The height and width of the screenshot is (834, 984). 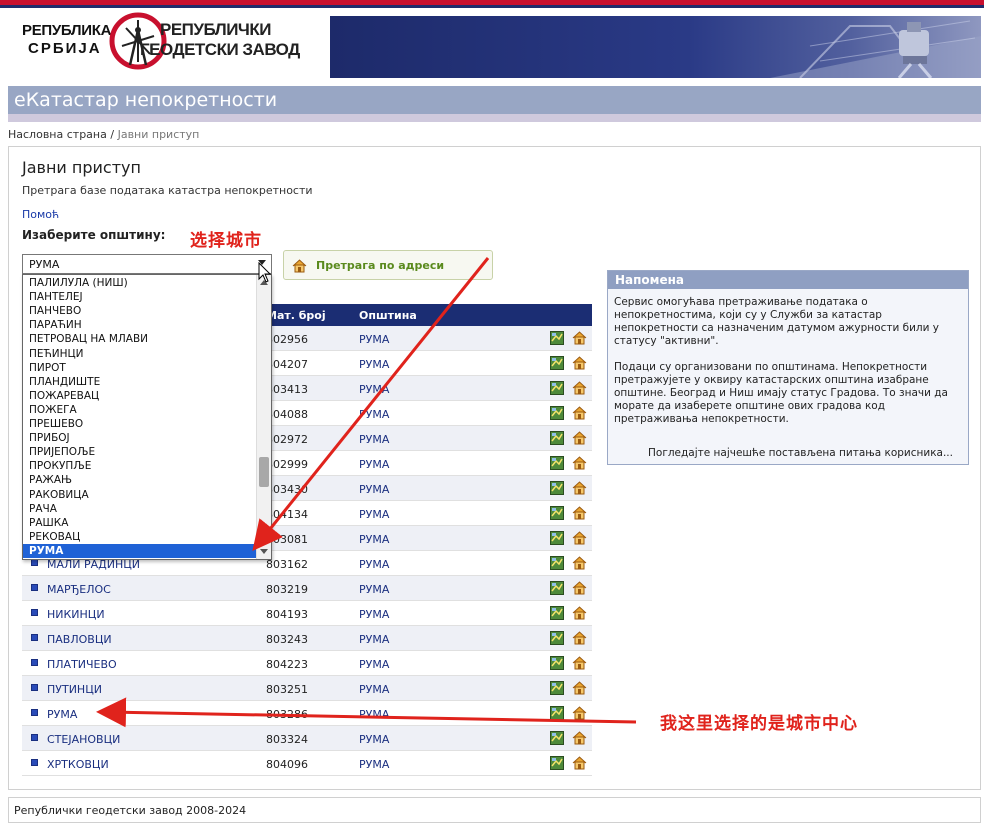 What do you see at coordinates (263, 417) in the screenshot?
I see `dropdown-scrollbar` at bounding box center [263, 417].